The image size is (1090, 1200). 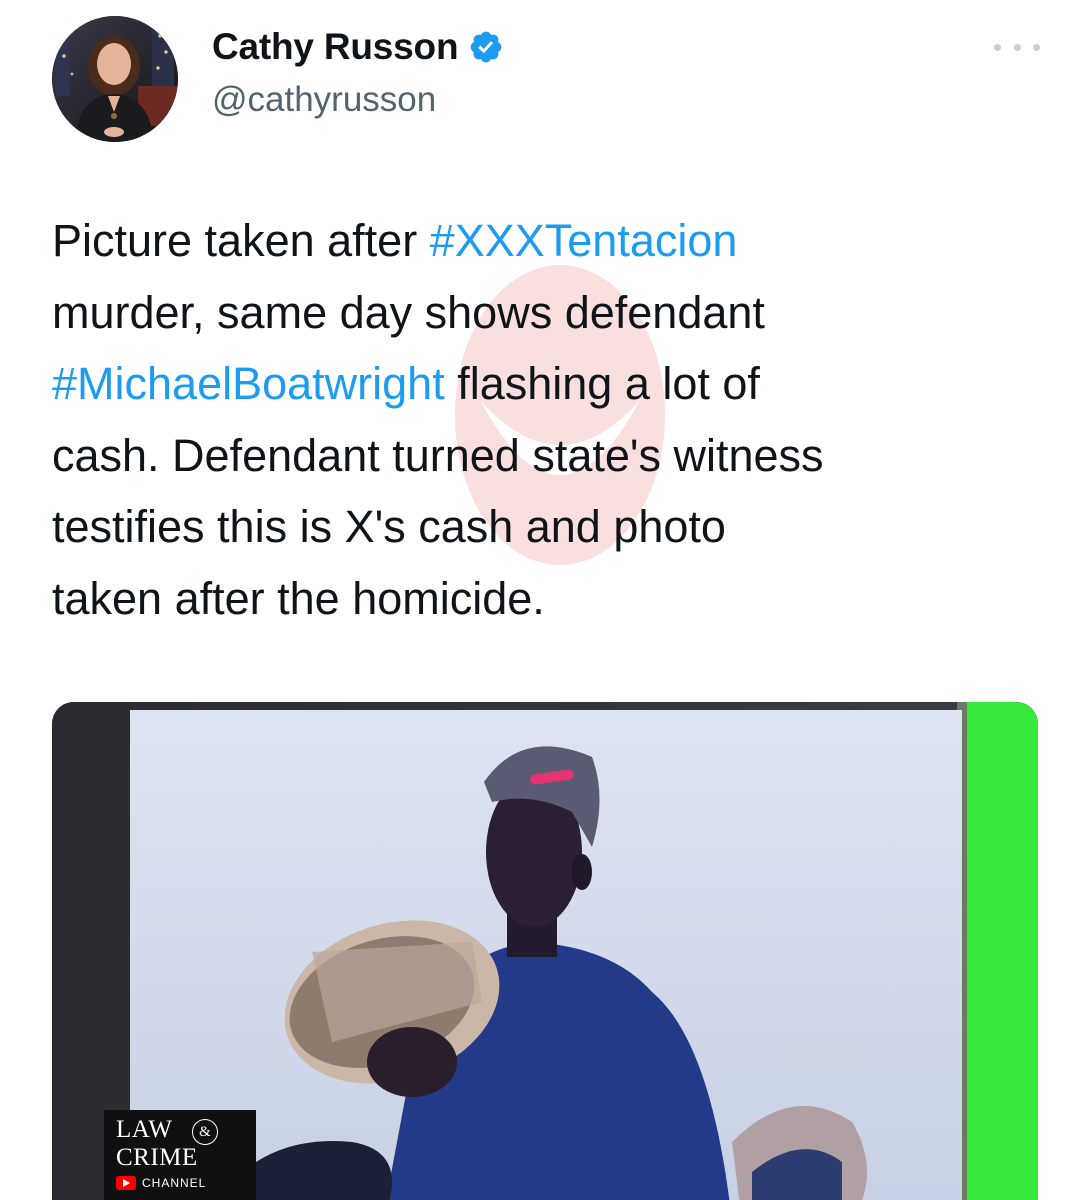 I want to click on logo-channel: CHANNEL, so click(x=161, y=1183).